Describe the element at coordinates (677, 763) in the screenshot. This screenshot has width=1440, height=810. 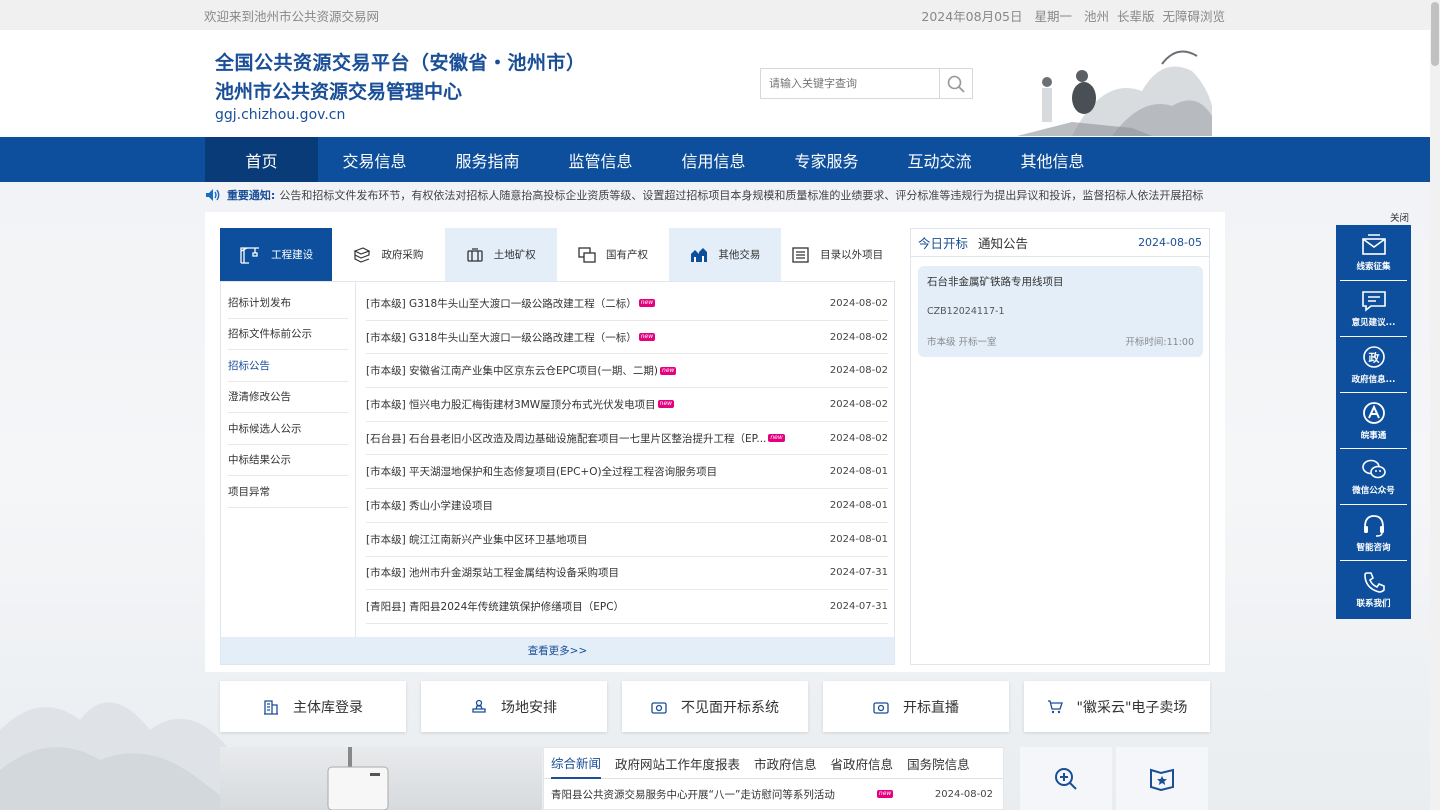
I see `tab-annual-report: 政府网站工作年度报表` at that location.